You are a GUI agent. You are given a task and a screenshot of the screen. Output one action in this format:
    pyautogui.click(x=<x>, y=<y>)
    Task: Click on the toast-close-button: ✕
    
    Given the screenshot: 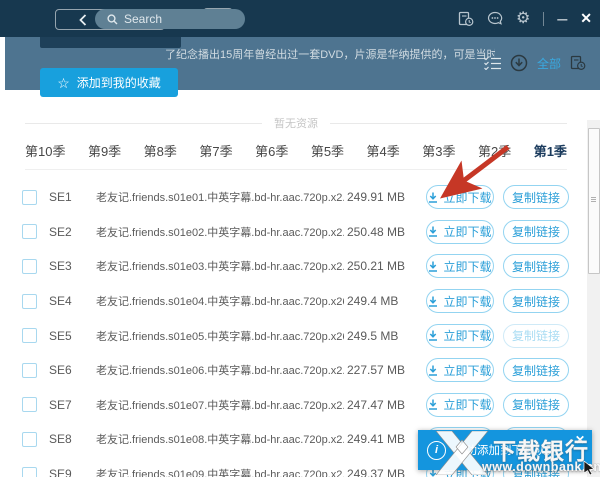 What is the action you would take?
    pyautogui.click(x=580, y=440)
    